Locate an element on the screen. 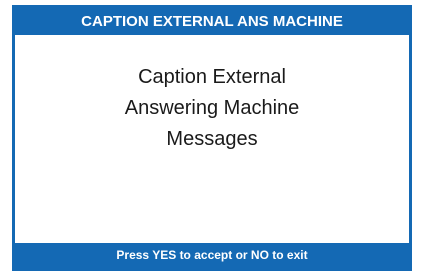 This screenshot has width=424, height=276. message-line-1: Caption External is located at coordinates (212, 77).